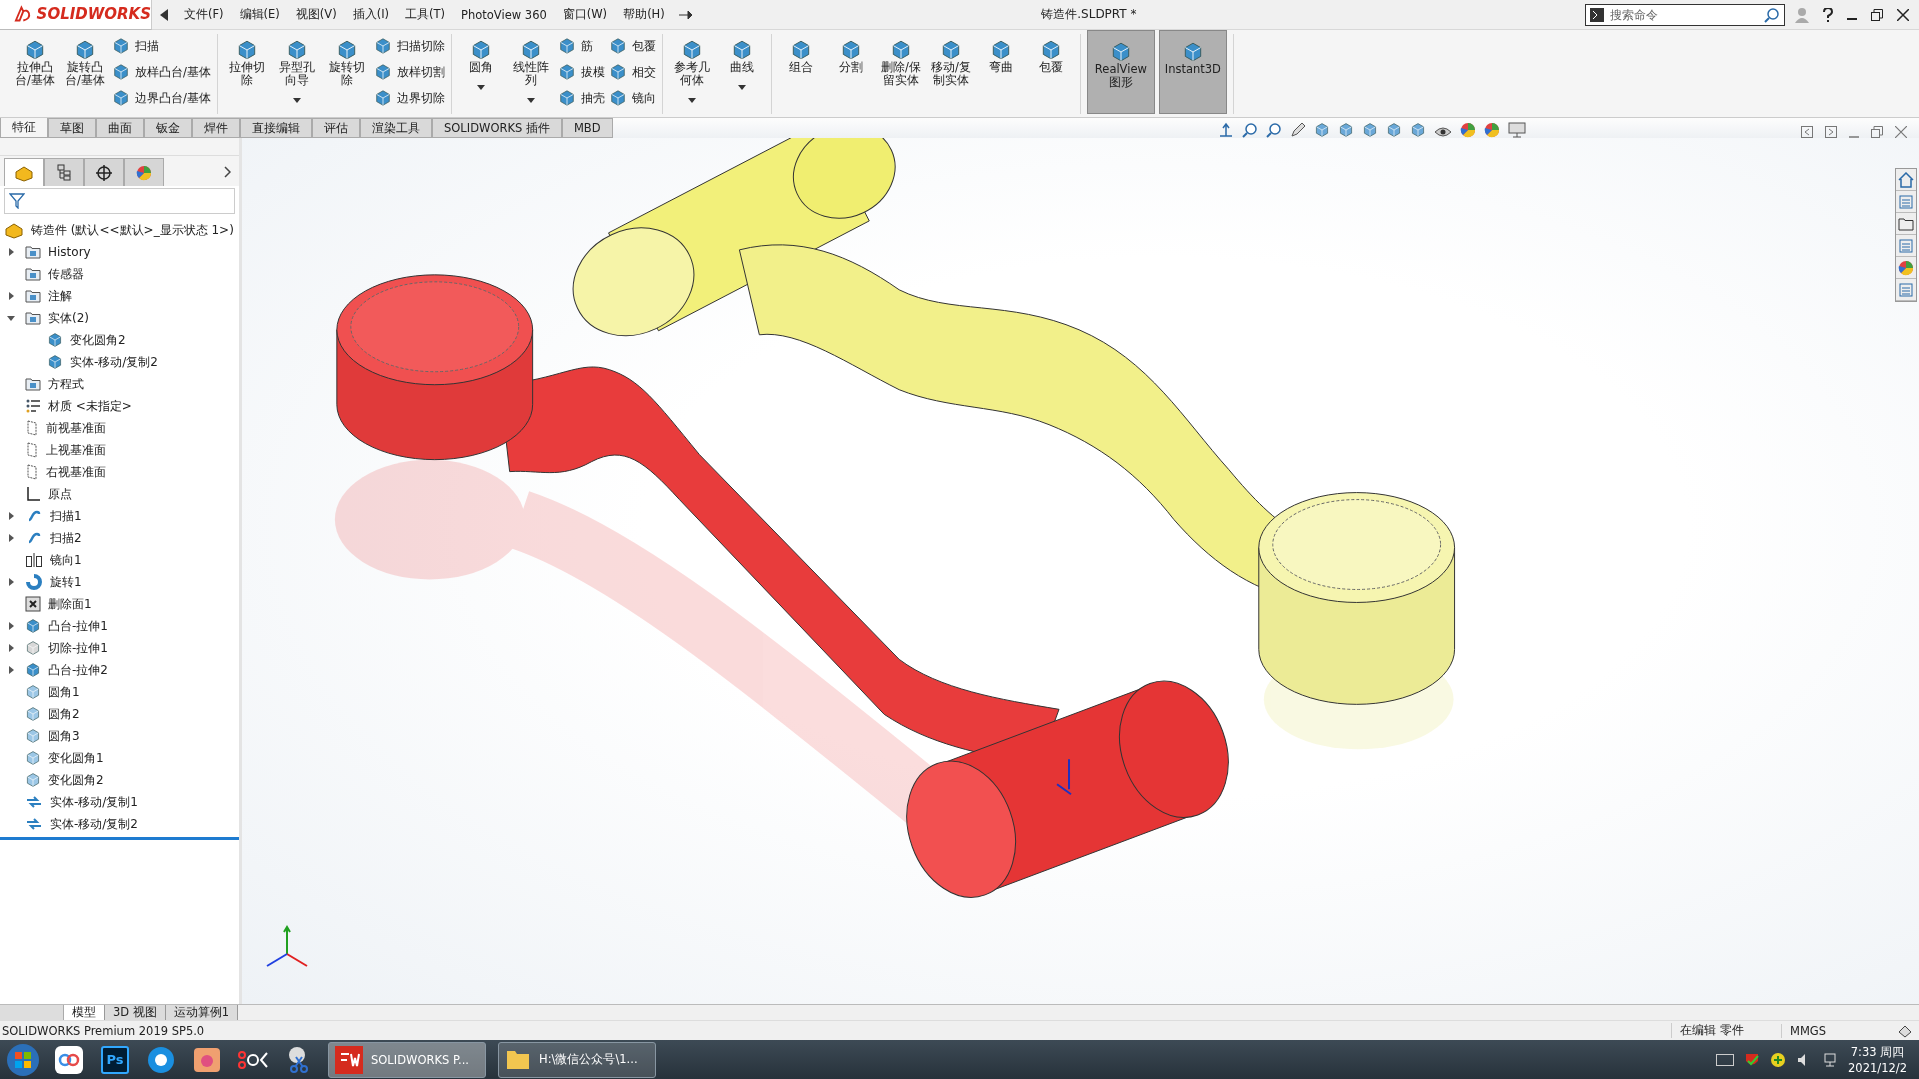 The height and width of the screenshot is (1079, 1919). What do you see at coordinates (1836, 1030) in the screenshot?
I see `units-selector: MMGS` at bounding box center [1836, 1030].